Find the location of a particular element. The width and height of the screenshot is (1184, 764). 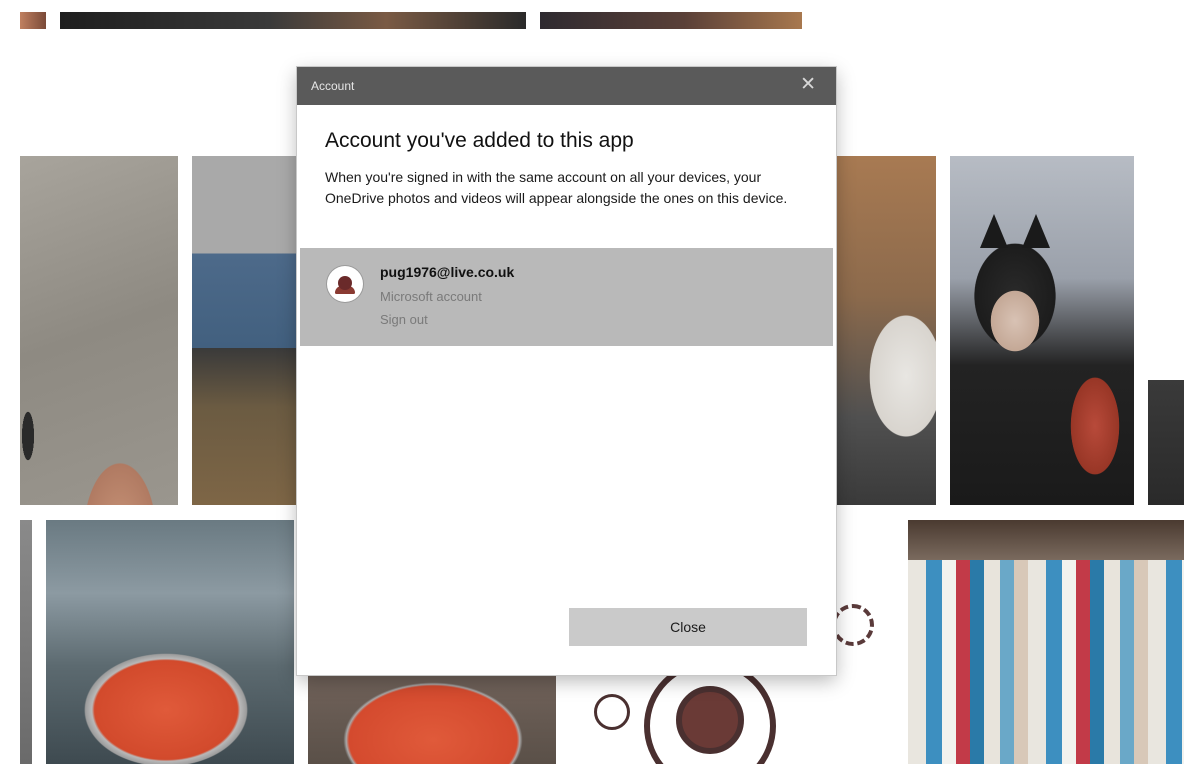

account-email: pug1976@live.co.uk is located at coordinates (447, 272).